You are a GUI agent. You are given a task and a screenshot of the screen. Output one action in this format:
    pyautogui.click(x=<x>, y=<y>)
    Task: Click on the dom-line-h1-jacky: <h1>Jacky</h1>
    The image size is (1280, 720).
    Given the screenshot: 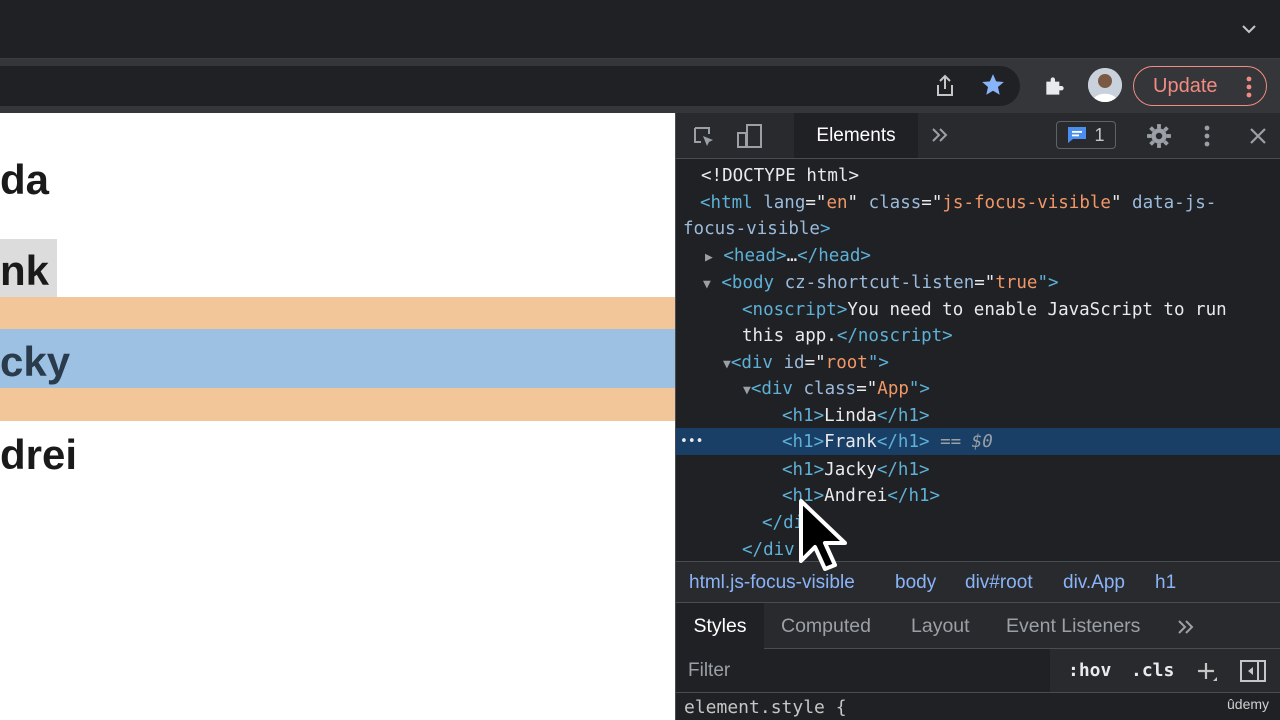 What is the action you would take?
    pyautogui.click(x=856, y=470)
    